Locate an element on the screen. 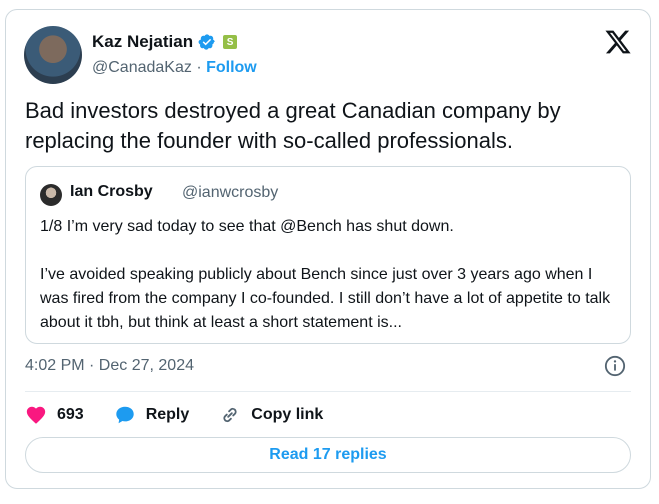  quoted-author-avatar is located at coordinates (51, 195).